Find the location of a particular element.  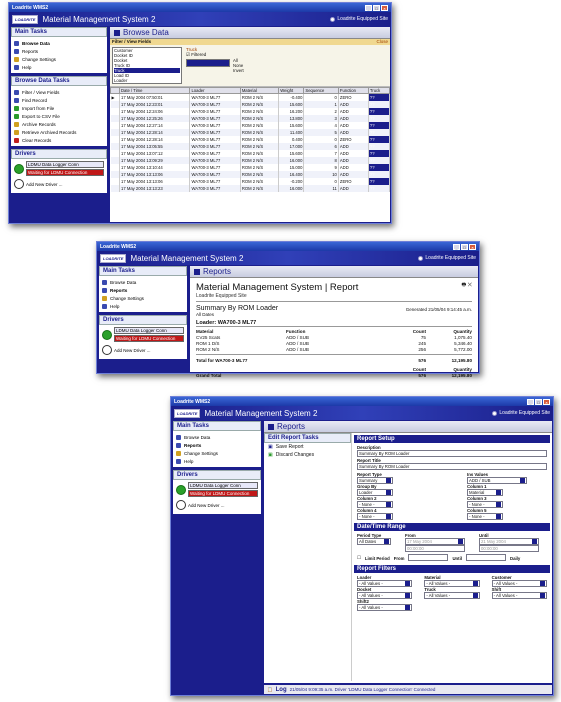

save-report-button: ▣ Save Report is located at coordinates (307, 447).